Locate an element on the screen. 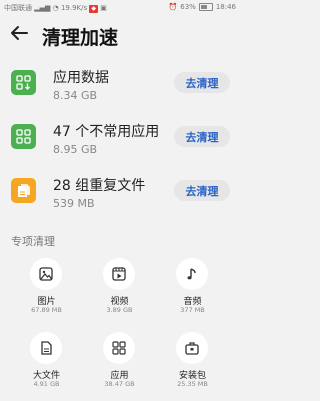 This screenshot has height=401, width=320. clock: 18:46 is located at coordinates (225, 7).